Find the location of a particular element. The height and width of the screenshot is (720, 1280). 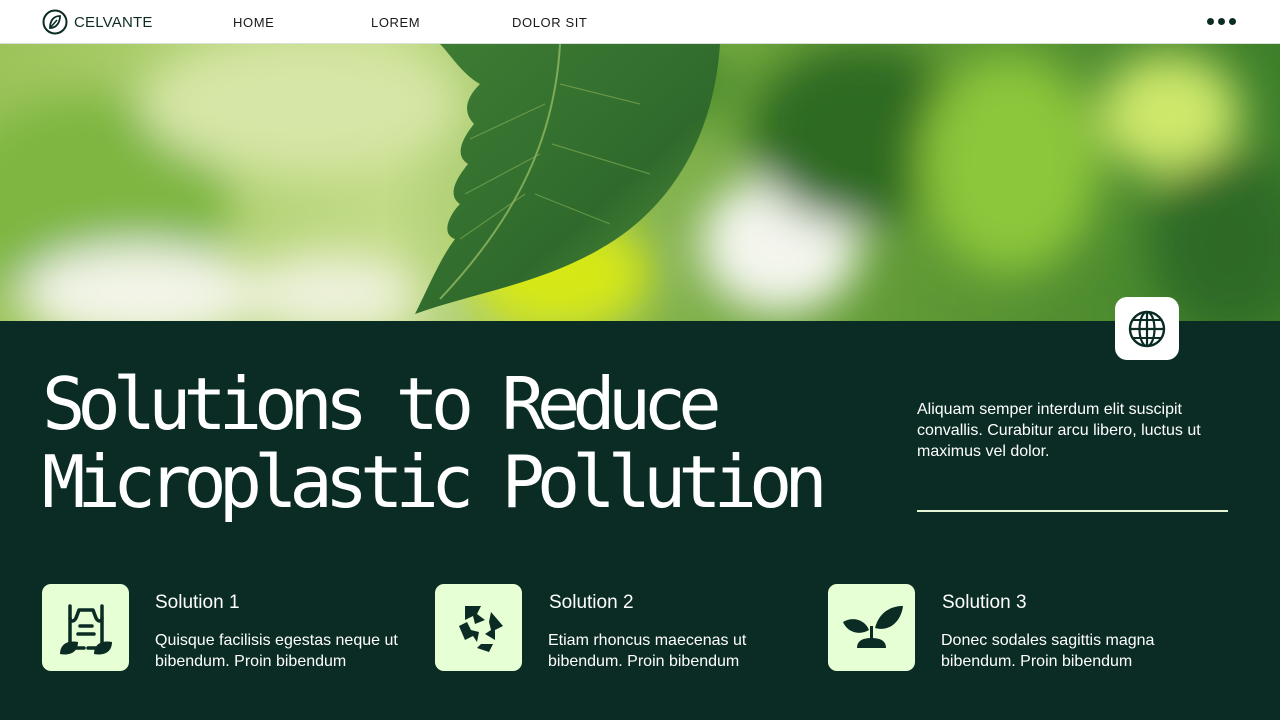

solution-1-icon-box is located at coordinates (85, 627).